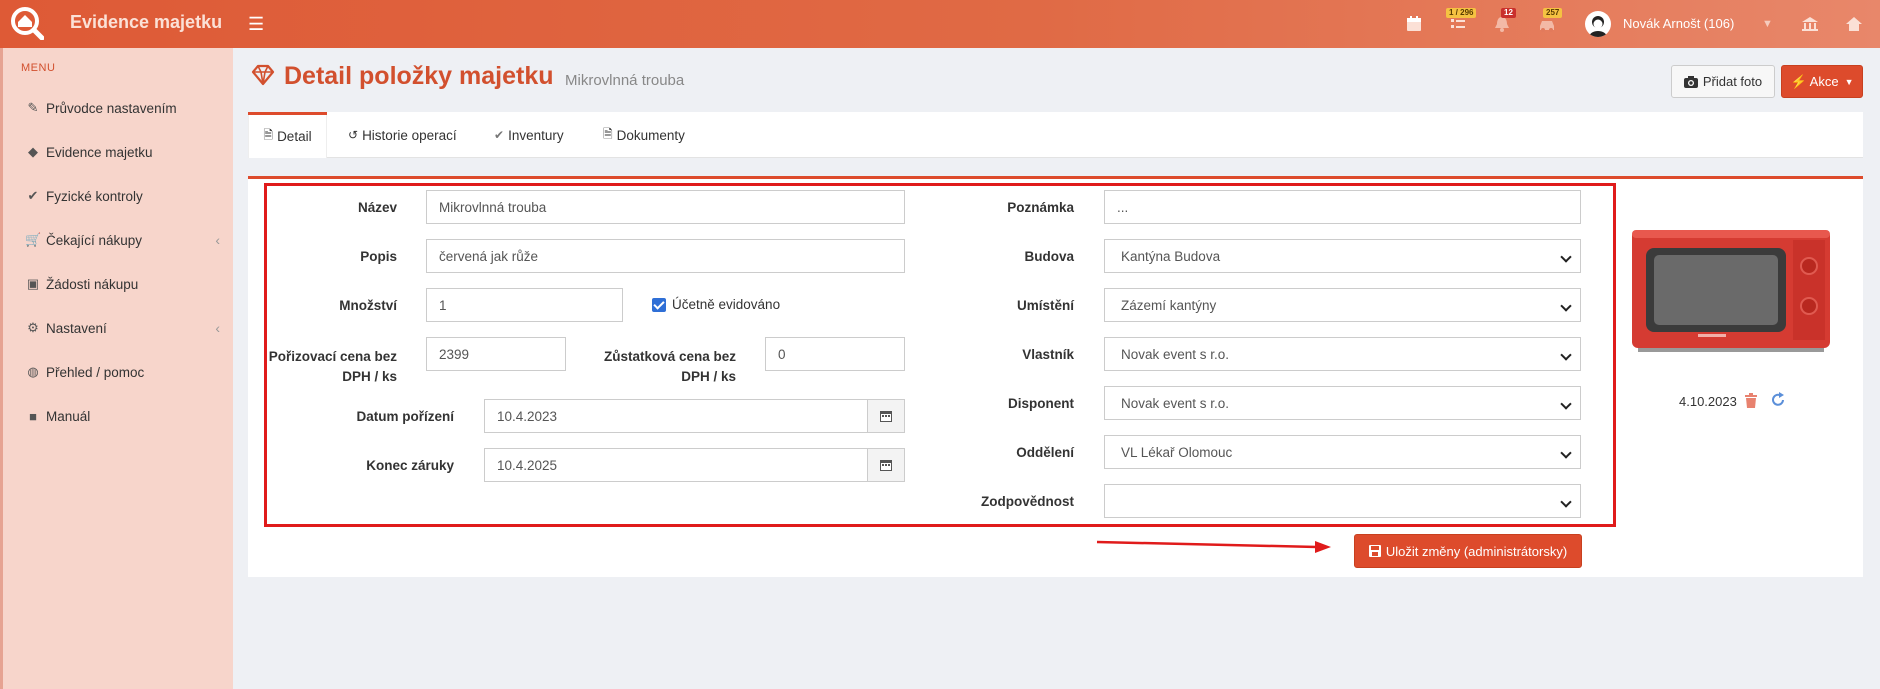  Describe the element at coordinates (1374, 551) in the screenshot. I see `floppy-icon` at that location.